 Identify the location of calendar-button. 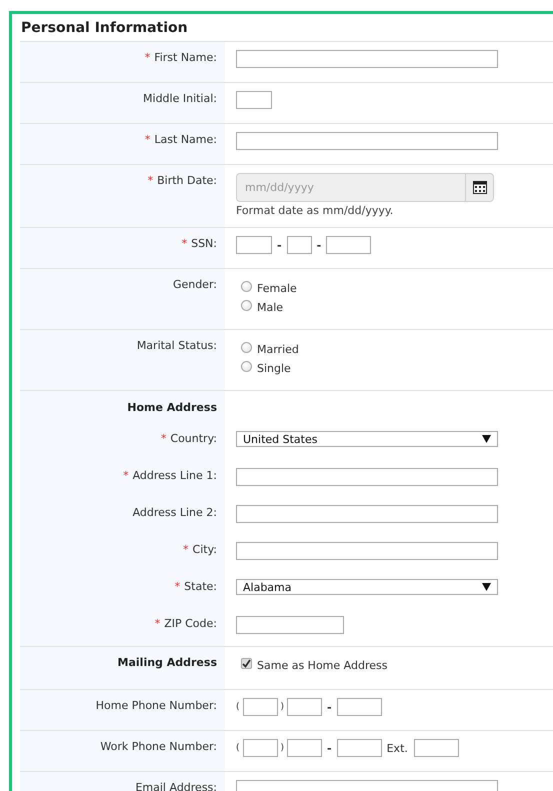
(479, 187).